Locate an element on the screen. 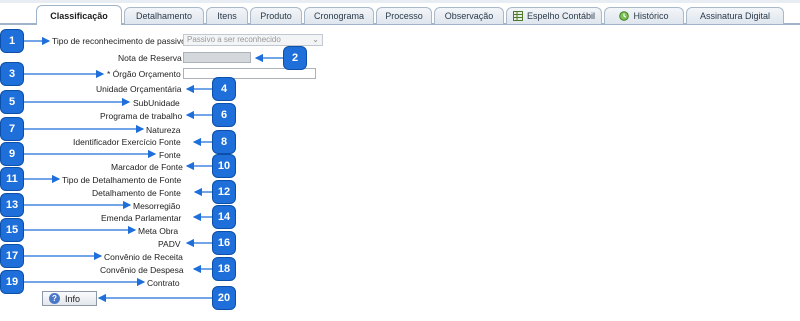 The image size is (800, 321). callout-badge-3: 3 is located at coordinates (12, 74).